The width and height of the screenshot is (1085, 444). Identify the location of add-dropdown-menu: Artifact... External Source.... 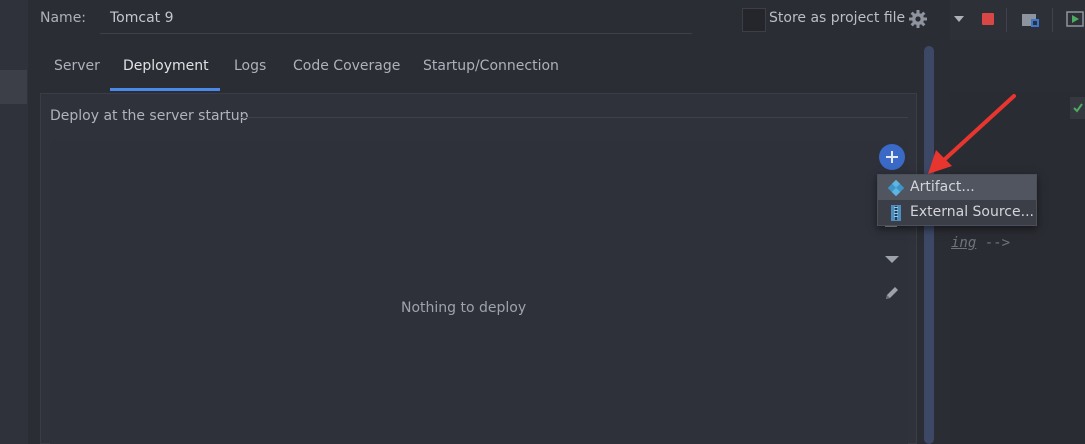
(957, 200).